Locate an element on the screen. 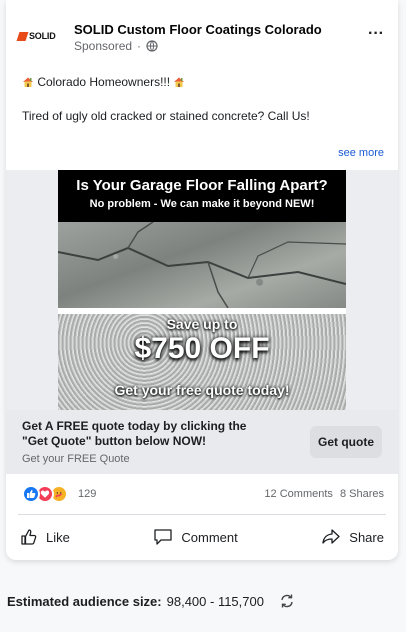  globe-icon is located at coordinates (152, 46).